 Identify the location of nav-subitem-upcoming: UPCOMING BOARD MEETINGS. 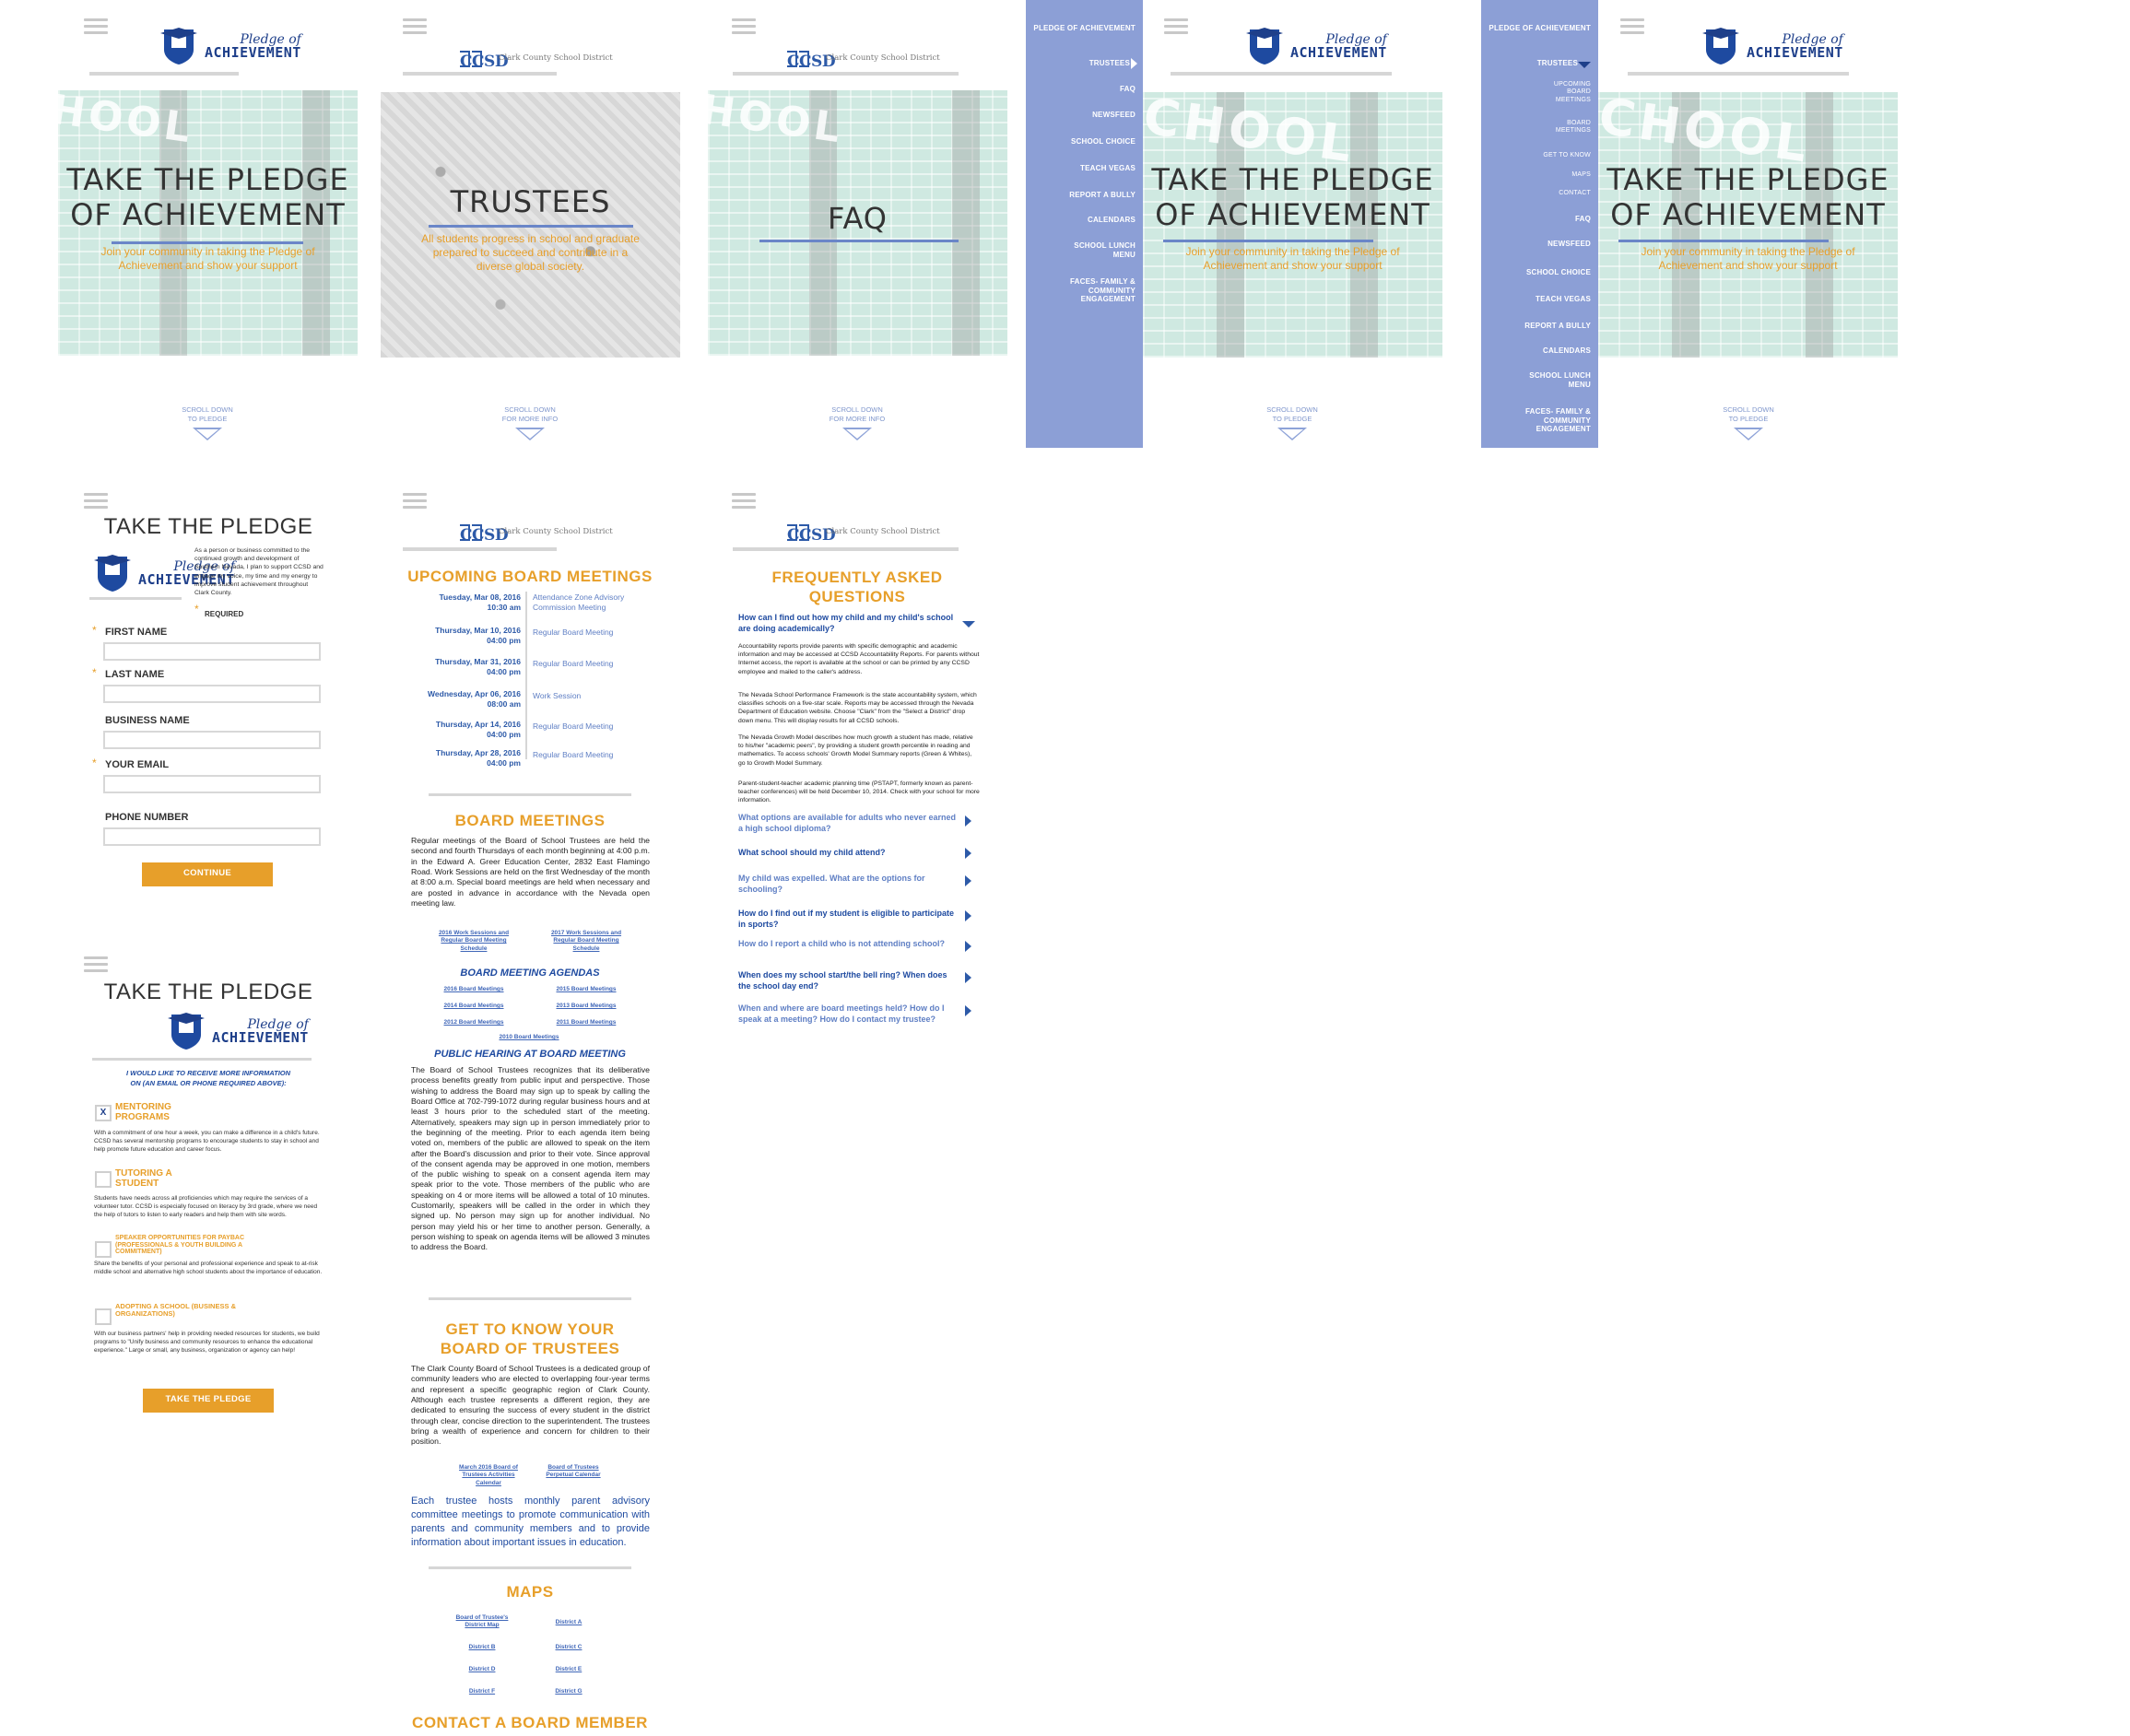
(1567, 92).